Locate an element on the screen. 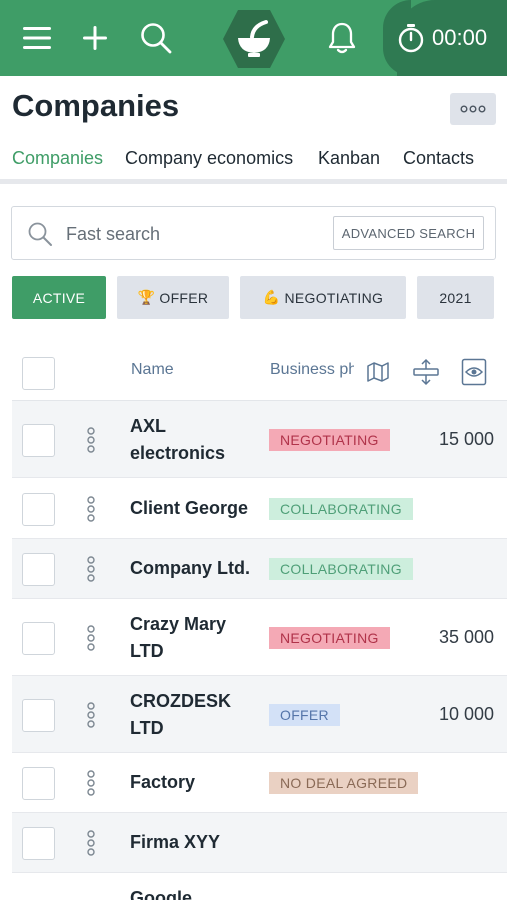 Image resolution: width=507 pixels, height=900 pixels. stopwatch-icon is located at coordinates (411, 38).